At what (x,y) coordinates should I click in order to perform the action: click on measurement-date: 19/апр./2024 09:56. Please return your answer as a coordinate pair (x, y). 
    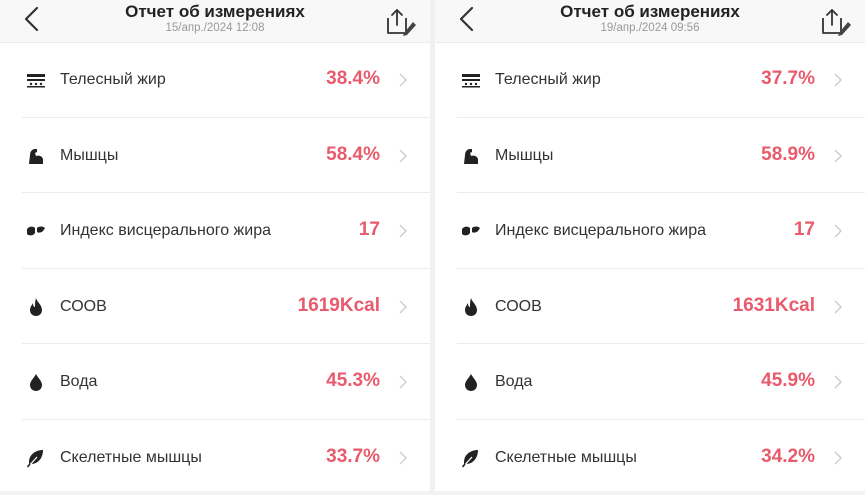
    Looking at the image, I should click on (650, 28).